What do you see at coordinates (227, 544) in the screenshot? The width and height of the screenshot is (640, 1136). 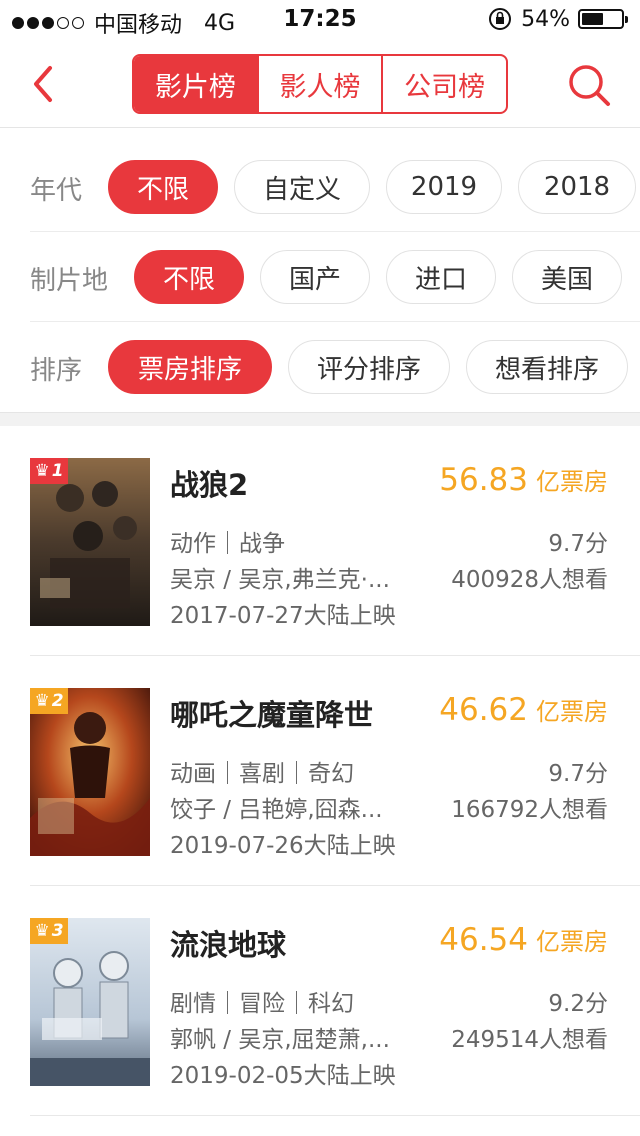 I see `movie-genre: 动作｜战争` at bounding box center [227, 544].